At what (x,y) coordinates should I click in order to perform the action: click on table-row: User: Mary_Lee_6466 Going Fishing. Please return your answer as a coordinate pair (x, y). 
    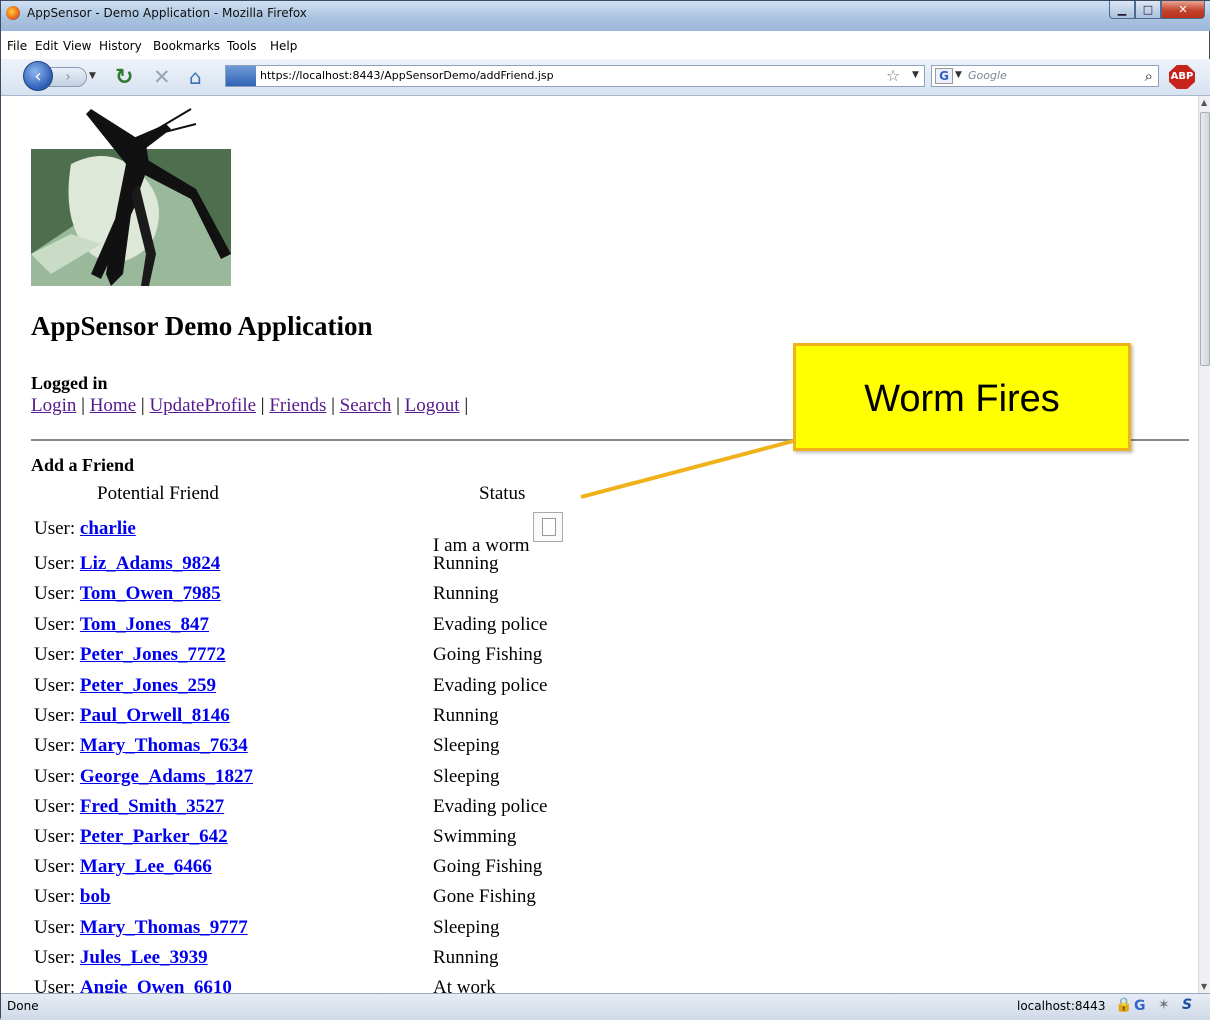
    Looking at the image, I should click on (384, 871).